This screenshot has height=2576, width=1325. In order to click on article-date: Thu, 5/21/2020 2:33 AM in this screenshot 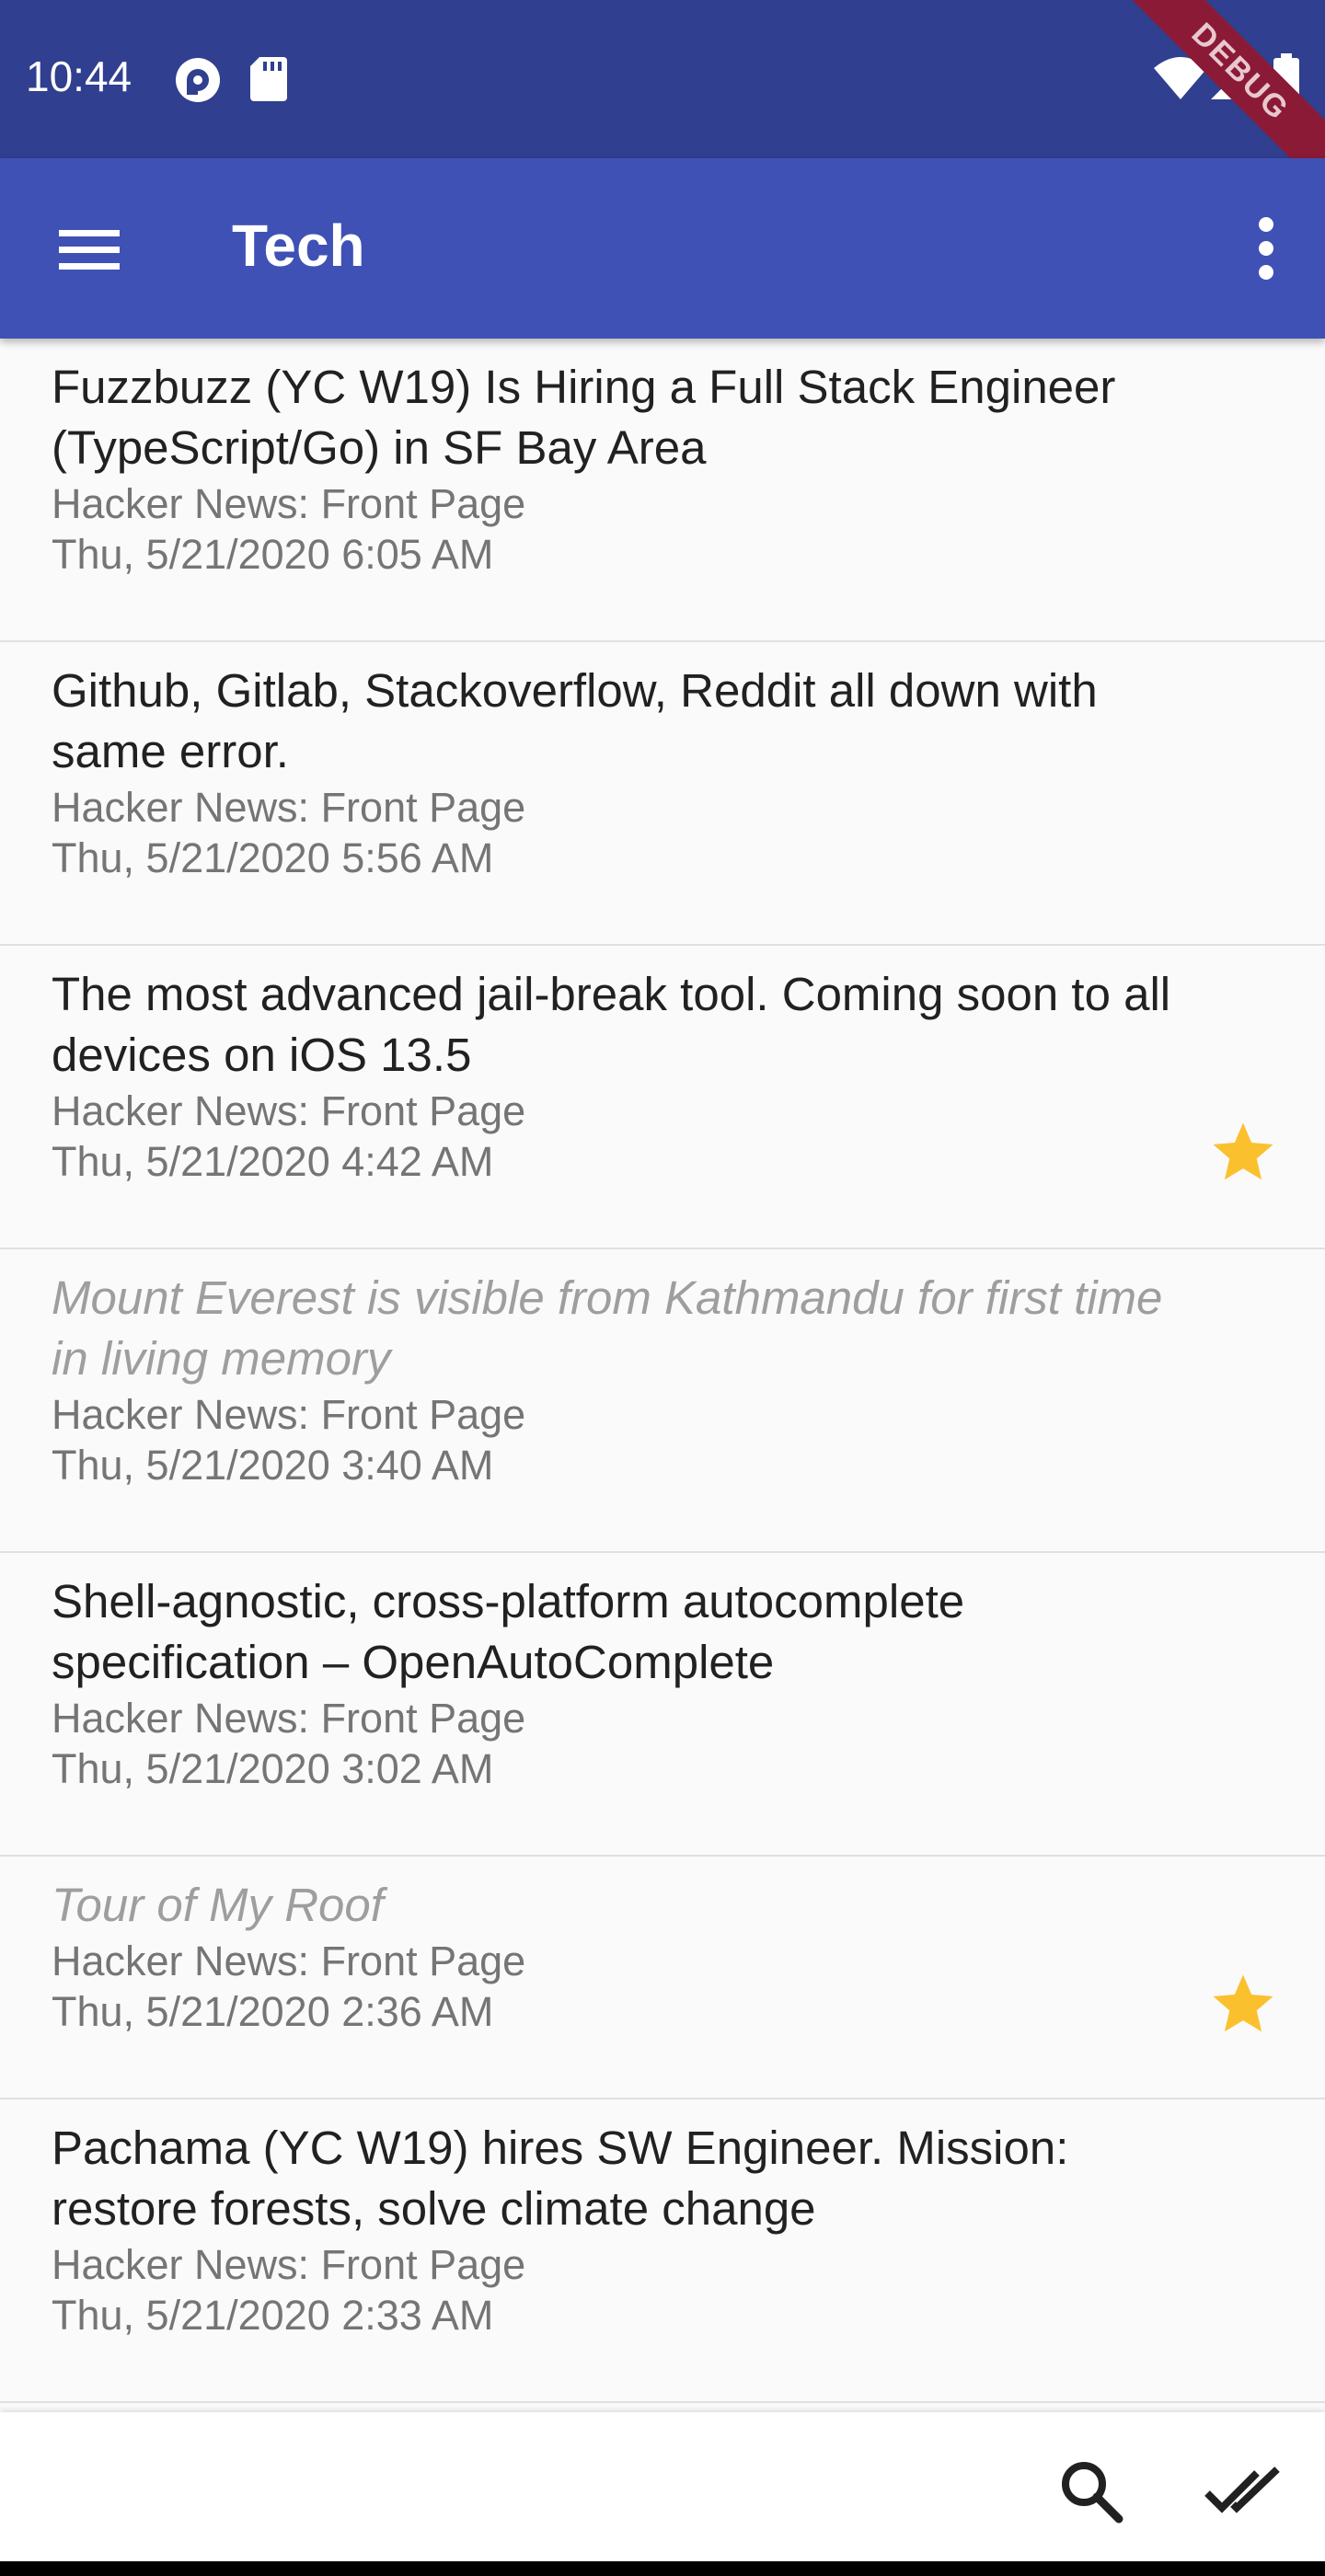, I will do `click(273, 2315)`.